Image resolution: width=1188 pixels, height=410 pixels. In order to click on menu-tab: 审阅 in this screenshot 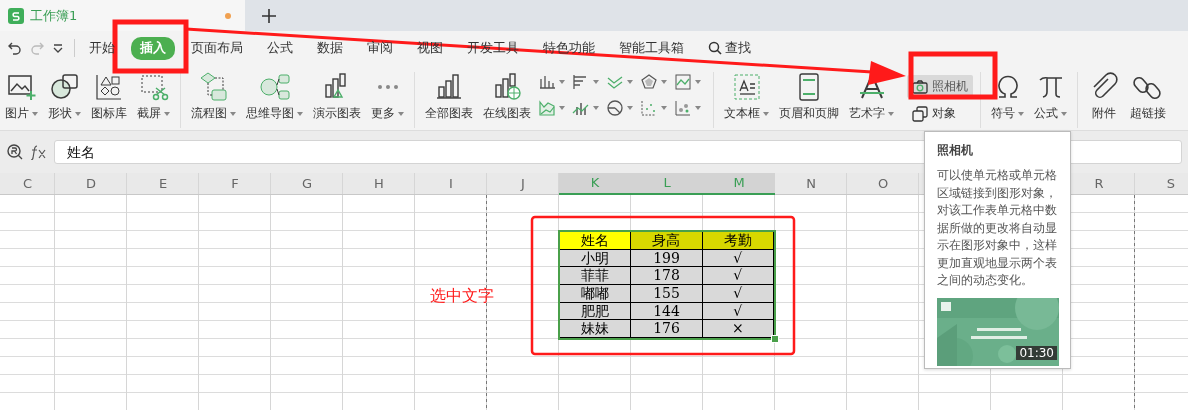, I will do `click(380, 48)`.